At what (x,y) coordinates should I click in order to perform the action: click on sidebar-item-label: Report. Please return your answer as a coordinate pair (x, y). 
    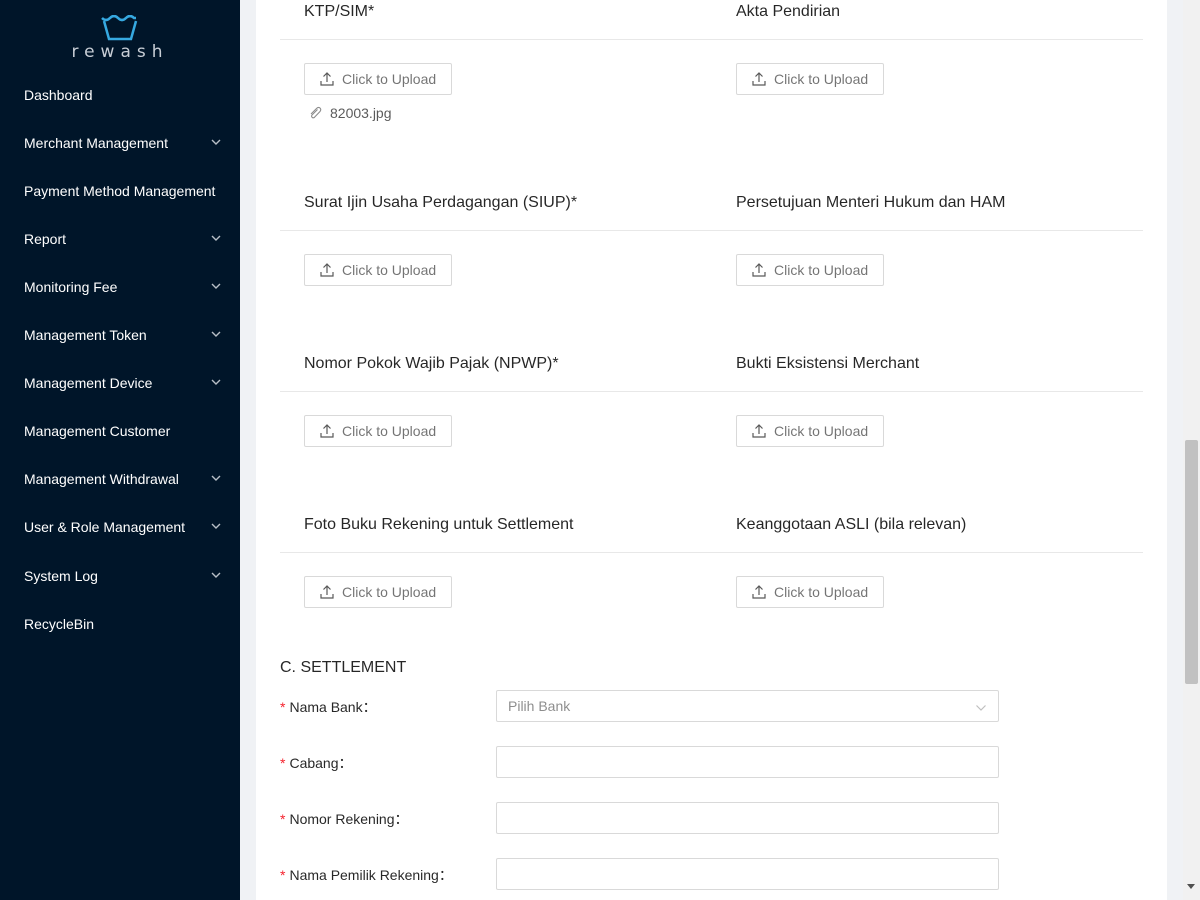
    Looking at the image, I should click on (45, 239).